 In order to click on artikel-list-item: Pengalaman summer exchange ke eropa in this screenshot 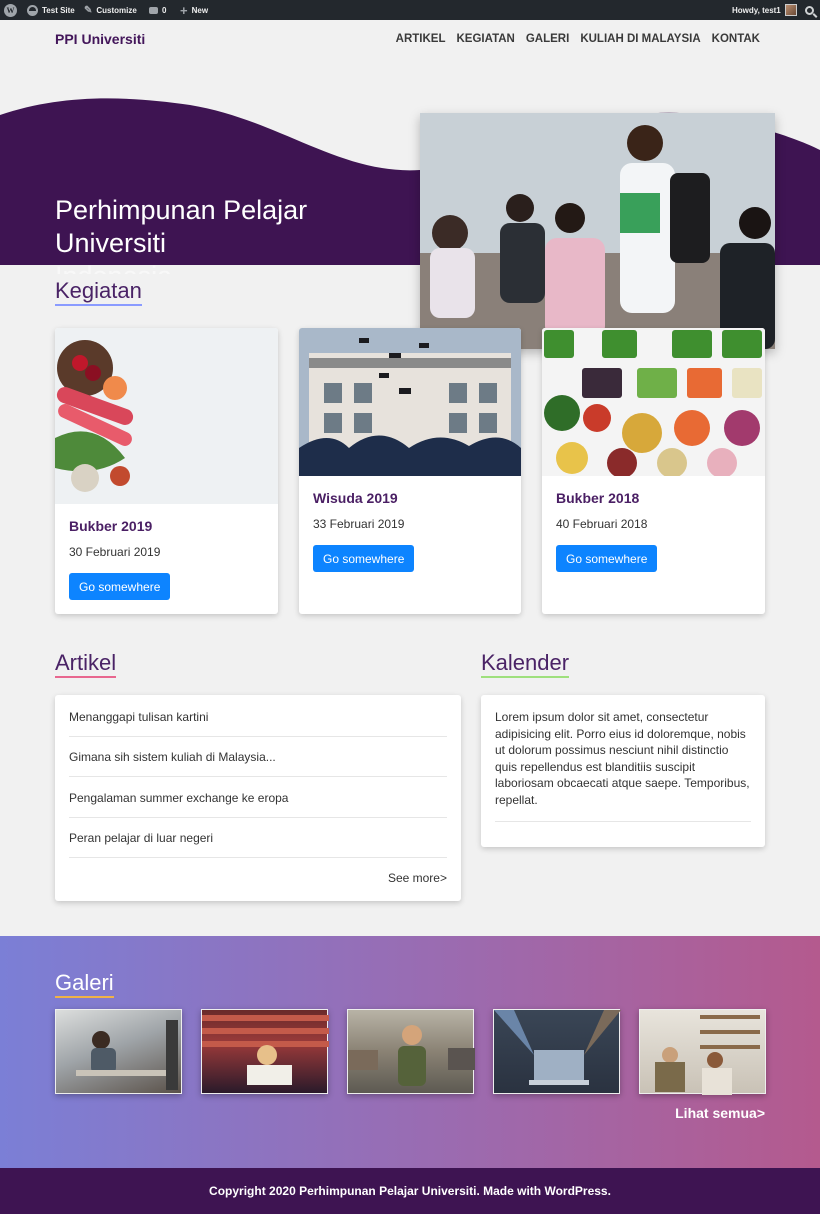, I will do `click(258, 798)`.